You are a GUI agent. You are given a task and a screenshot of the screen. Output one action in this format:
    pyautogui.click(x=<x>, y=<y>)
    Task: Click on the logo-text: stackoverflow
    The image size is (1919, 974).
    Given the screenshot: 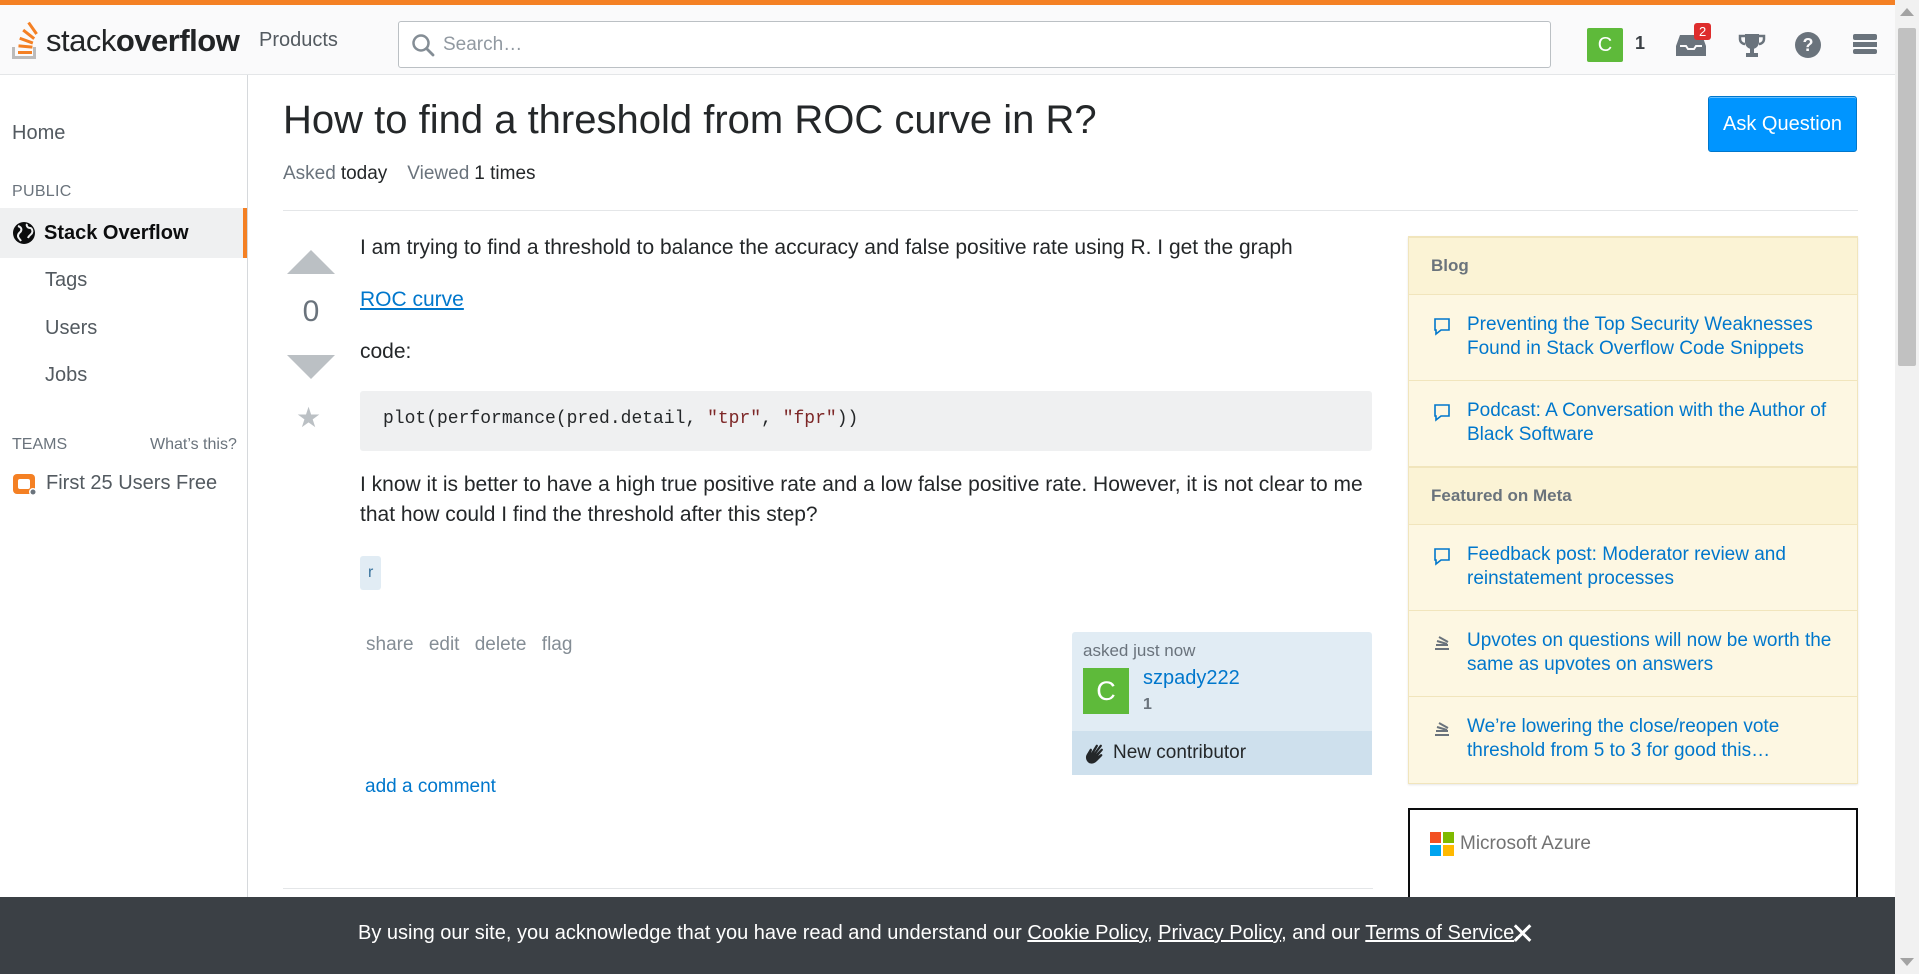 What is the action you would take?
    pyautogui.click(x=143, y=40)
    